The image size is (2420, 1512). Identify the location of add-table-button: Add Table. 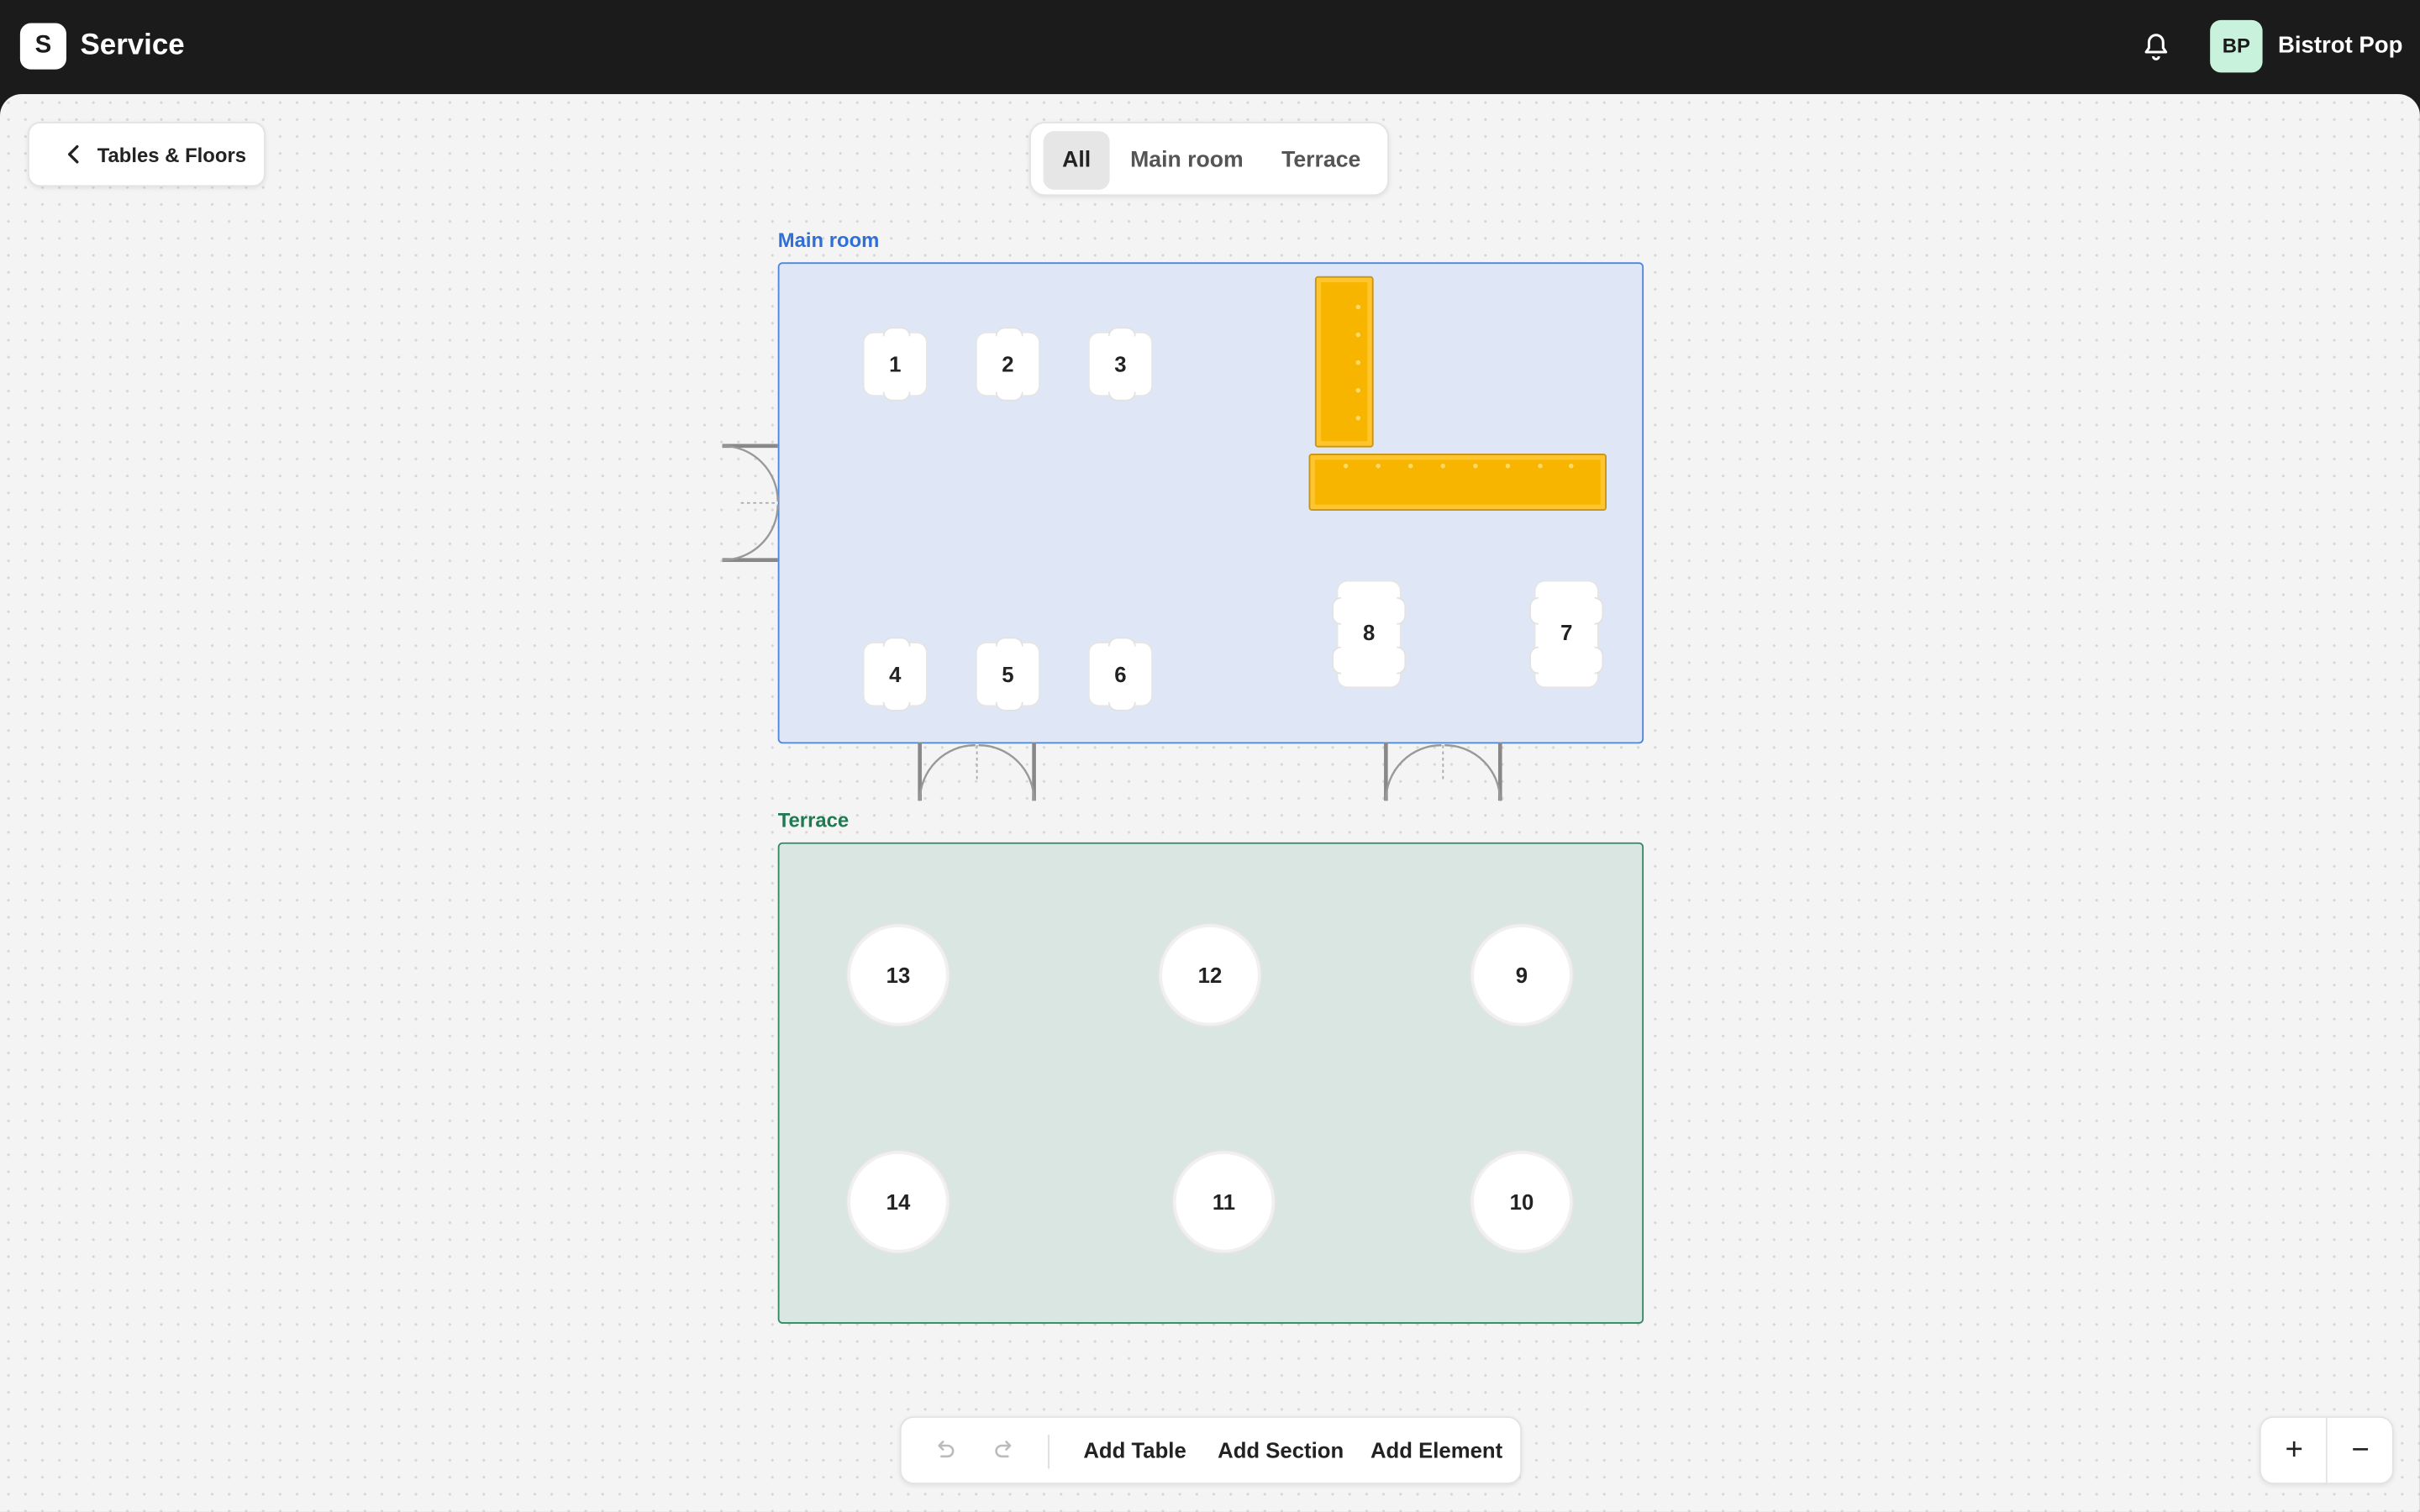
(1134, 1450).